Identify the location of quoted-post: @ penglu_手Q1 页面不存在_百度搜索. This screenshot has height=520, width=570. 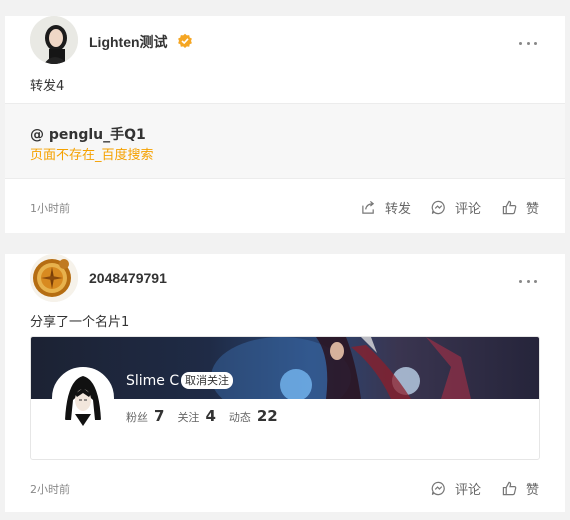
(285, 141).